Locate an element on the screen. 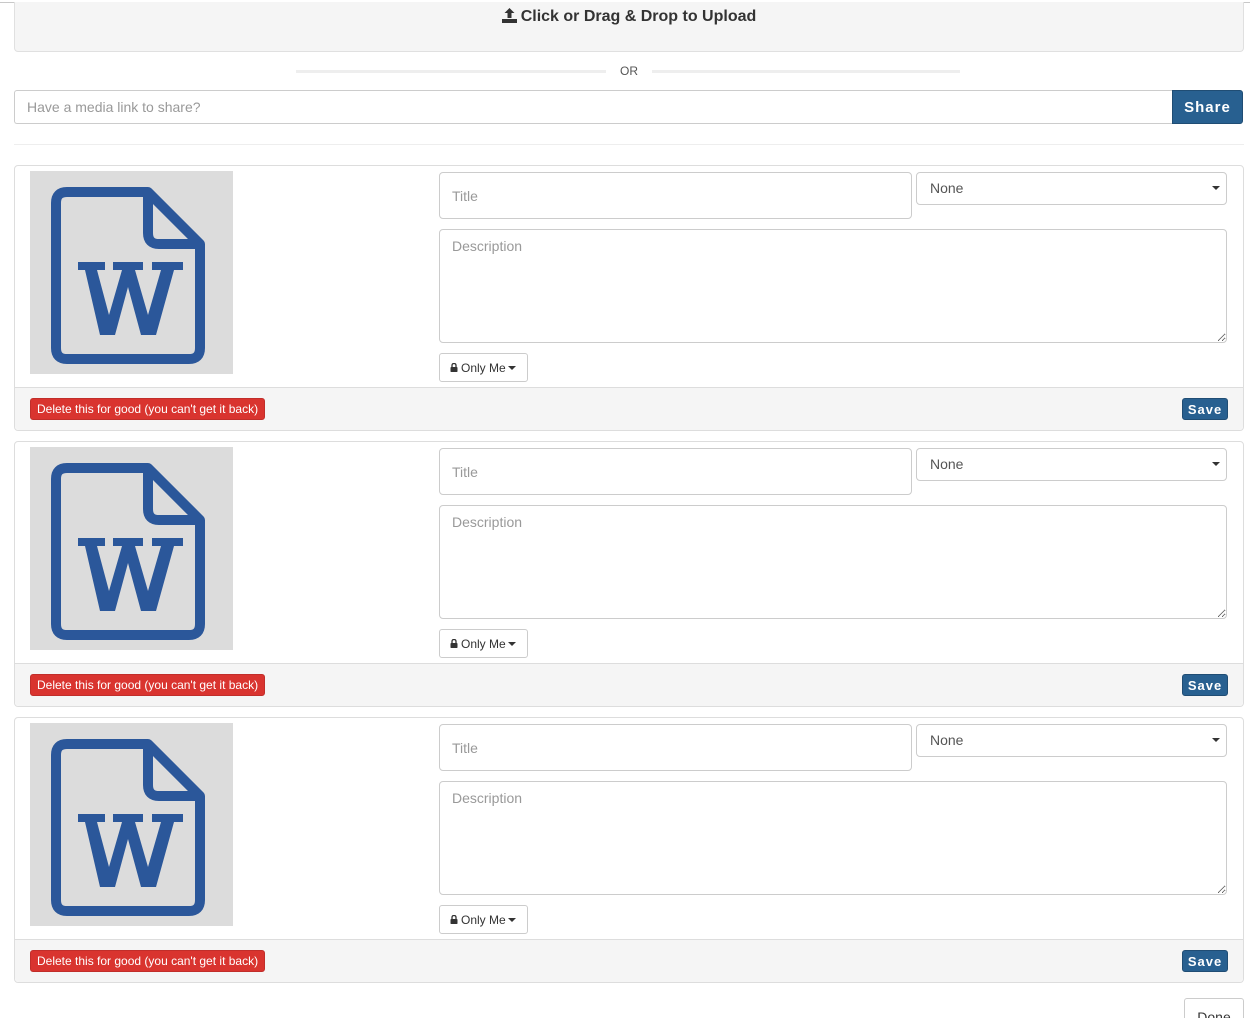  upload-prompt: Click or Drag & Drop to Upload is located at coordinates (629, 18).